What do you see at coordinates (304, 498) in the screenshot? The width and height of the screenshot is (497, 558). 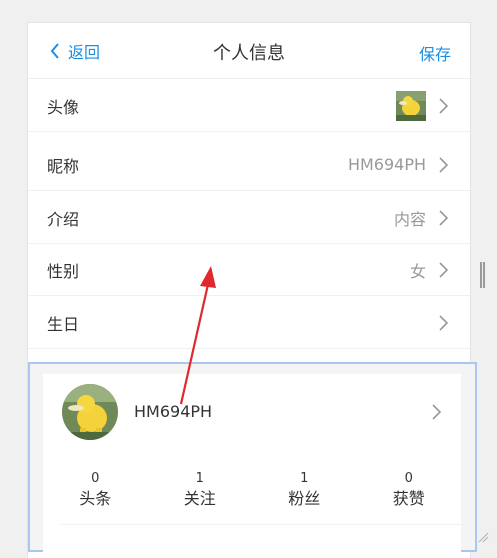 I see `stat-label: 粉丝` at bounding box center [304, 498].